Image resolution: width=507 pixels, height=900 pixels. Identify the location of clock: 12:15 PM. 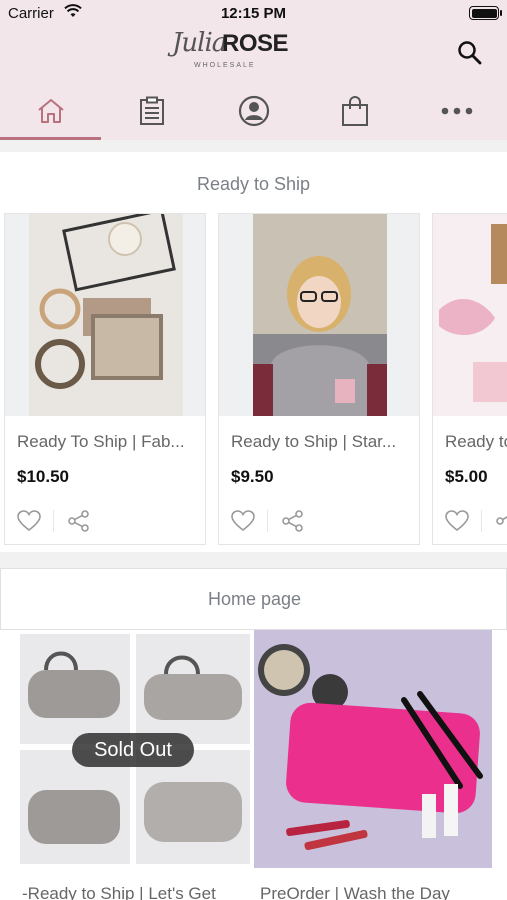
(253, 13).